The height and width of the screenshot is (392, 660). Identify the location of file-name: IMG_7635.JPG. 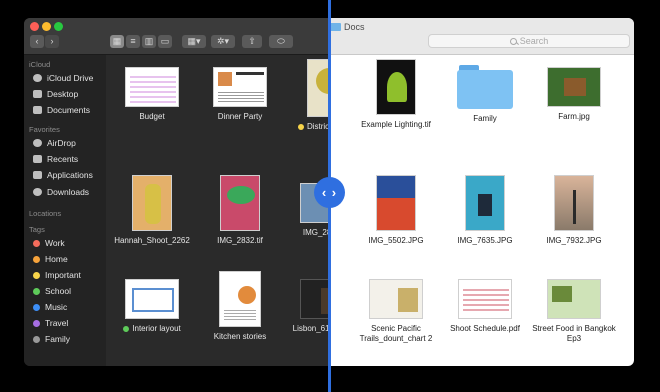
(485, 240).